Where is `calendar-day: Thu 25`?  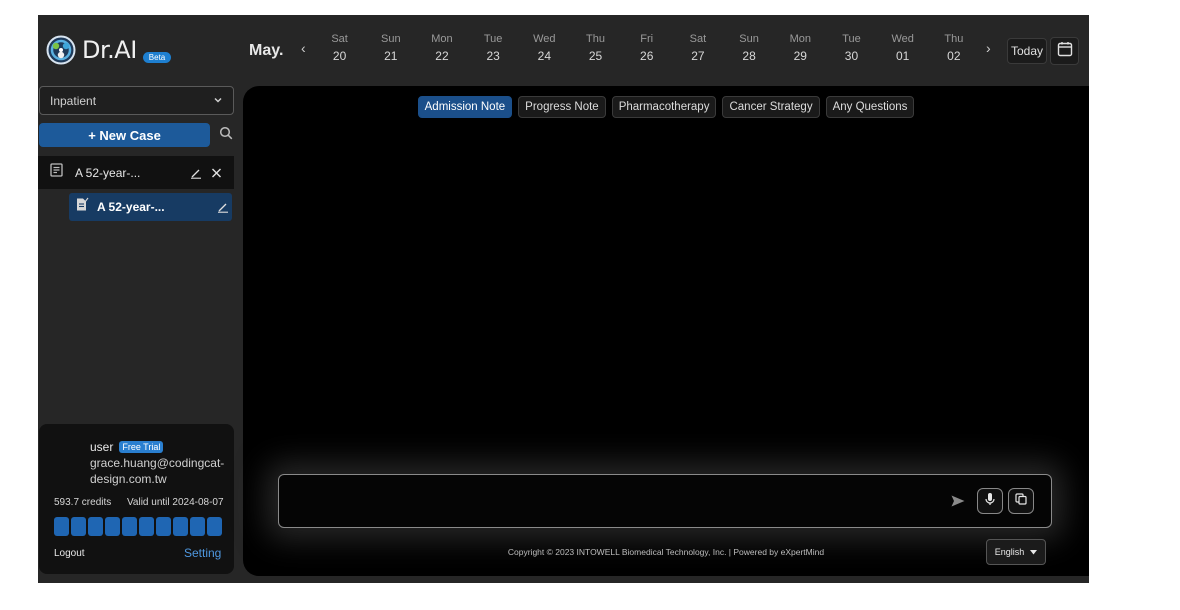 calendar-day: Thu 25 is located at coordinates (595, 48).